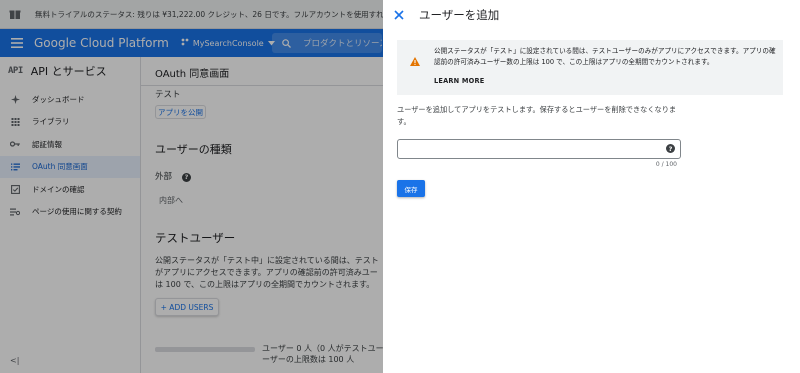 Image resolution: width=800 pixels, height=373 pixels. I want to click on user-email-input, so click(528, 152).